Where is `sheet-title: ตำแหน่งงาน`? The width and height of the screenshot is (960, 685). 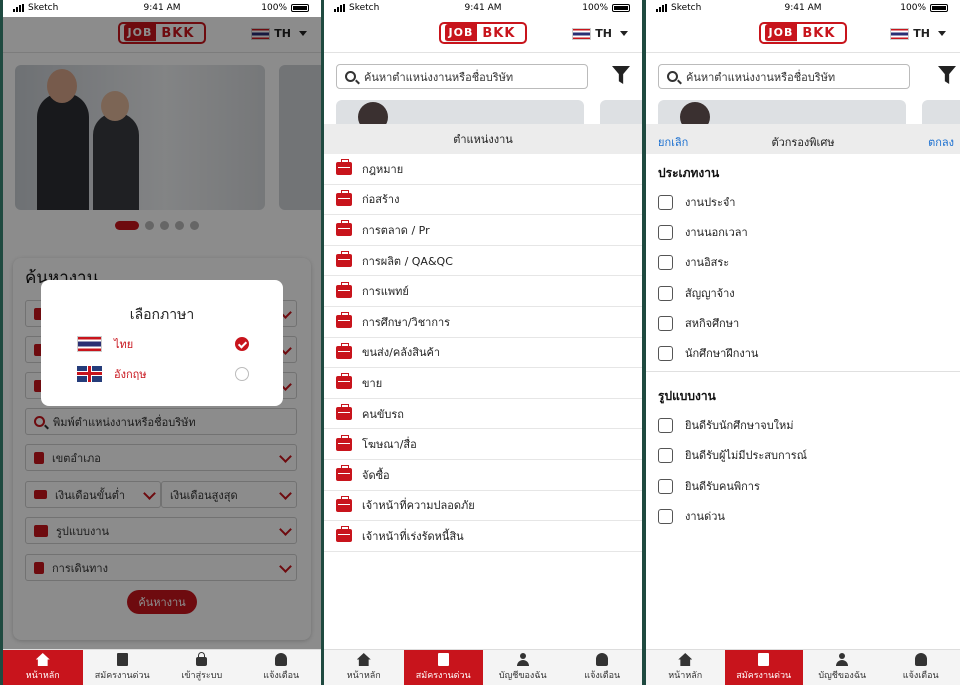
sheet-title: ตำแหน่งงาน is located at coordinates (483, 139).